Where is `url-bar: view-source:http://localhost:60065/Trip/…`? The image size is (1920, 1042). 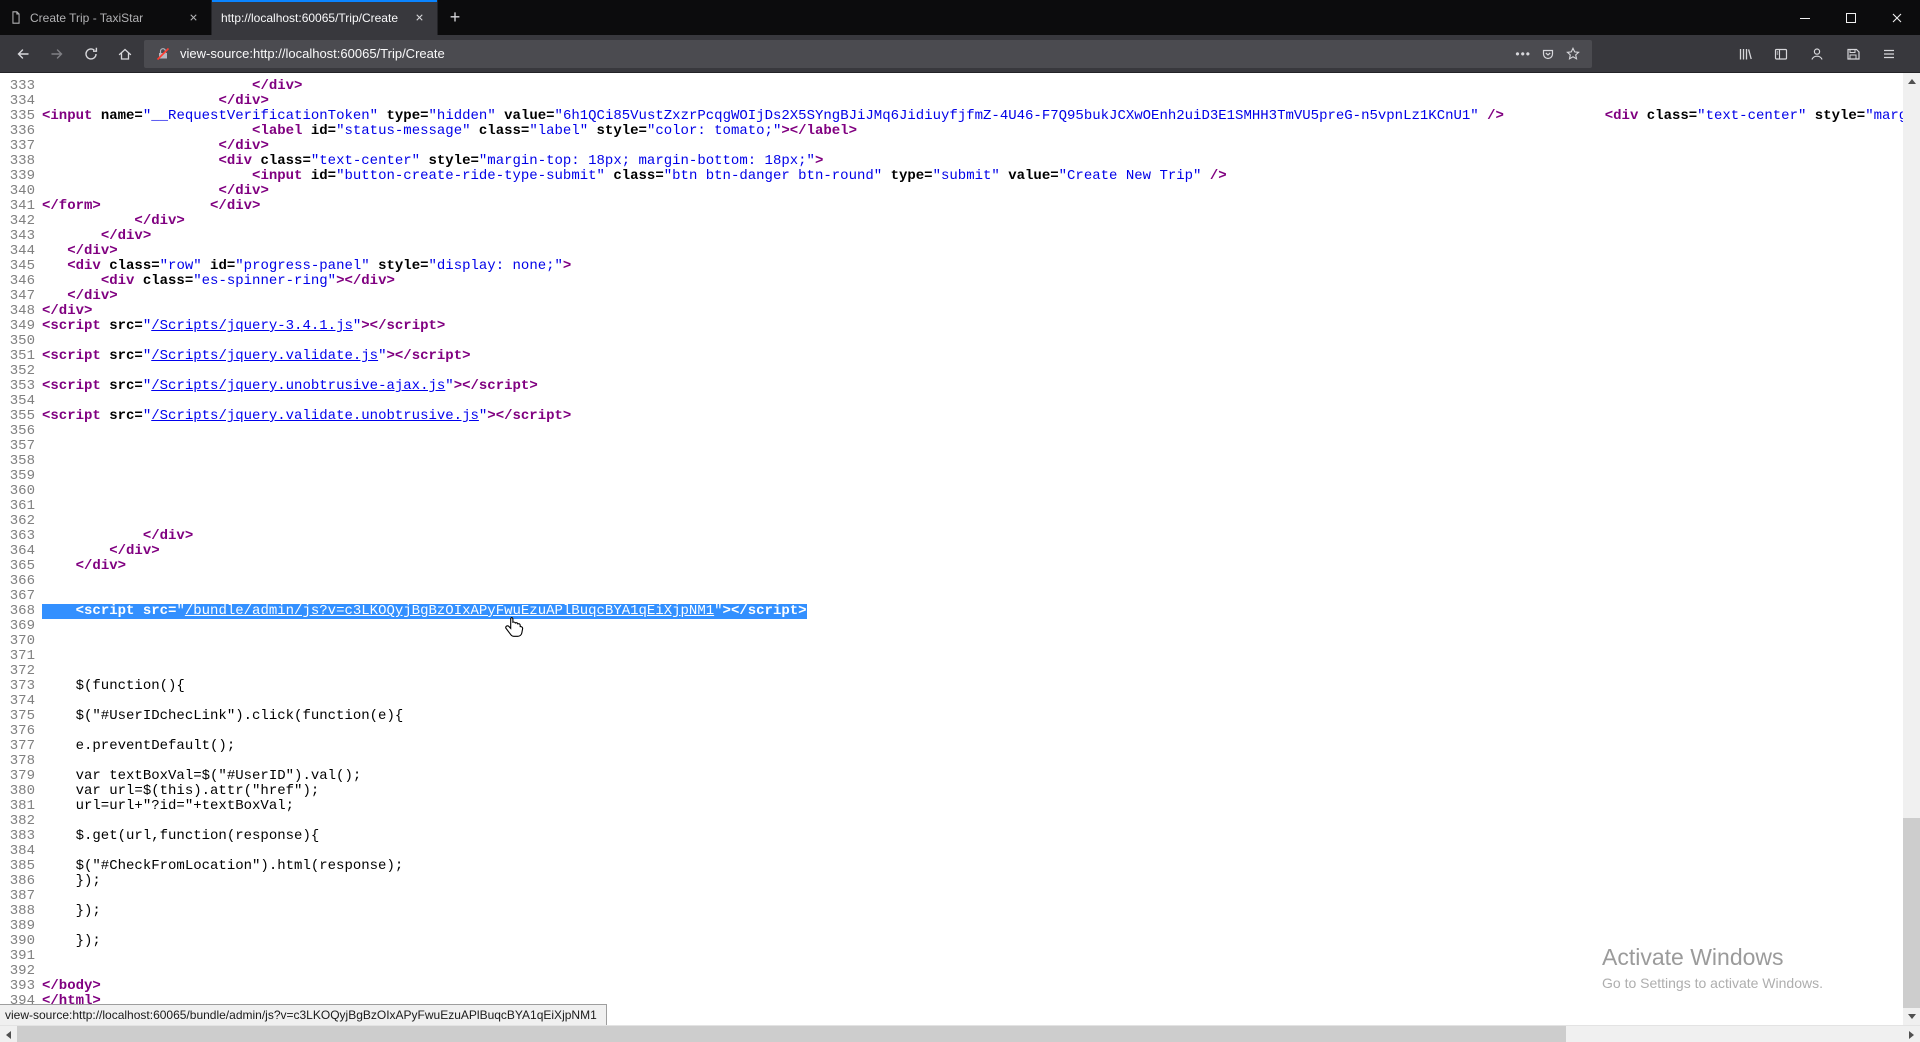 url-bar: view-source:http://localhost:60065/Trip/… is located at coordinates (868, 53).